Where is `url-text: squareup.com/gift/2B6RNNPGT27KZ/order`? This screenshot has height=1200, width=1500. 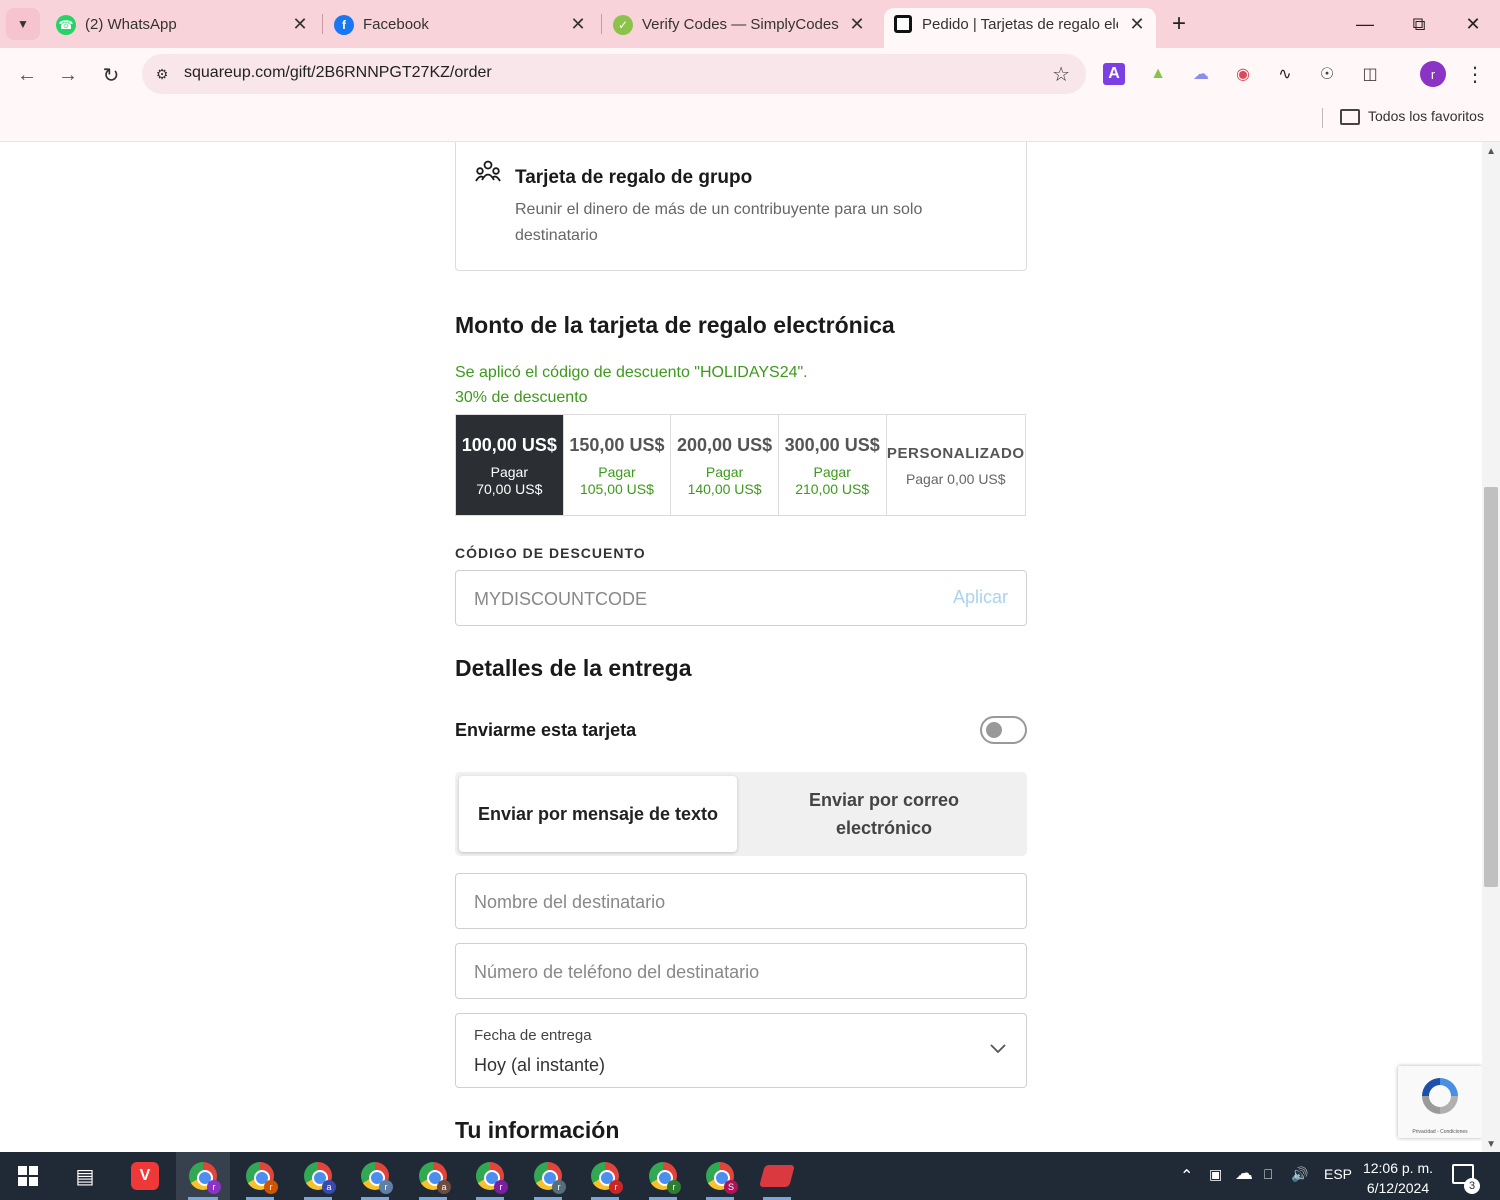
url-text: squareup.com/gift/2B6RNNPGT27KZ/order is located at coordinates (338, 73).